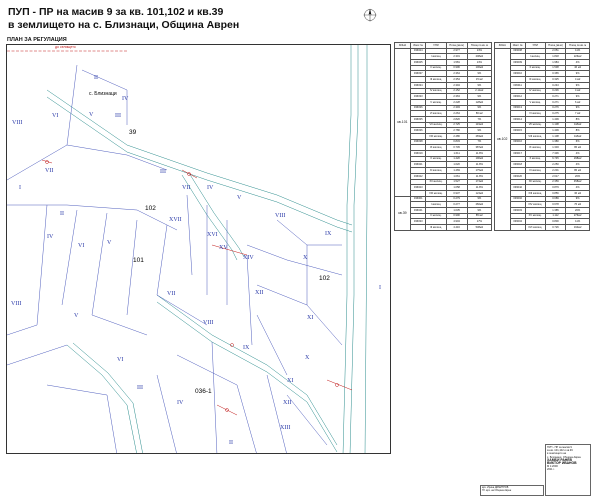 The image size is (595, 500). Describe the element at coordinates (502, 139) in the screenshot. I see `zone-cell: кв.102` at that location.